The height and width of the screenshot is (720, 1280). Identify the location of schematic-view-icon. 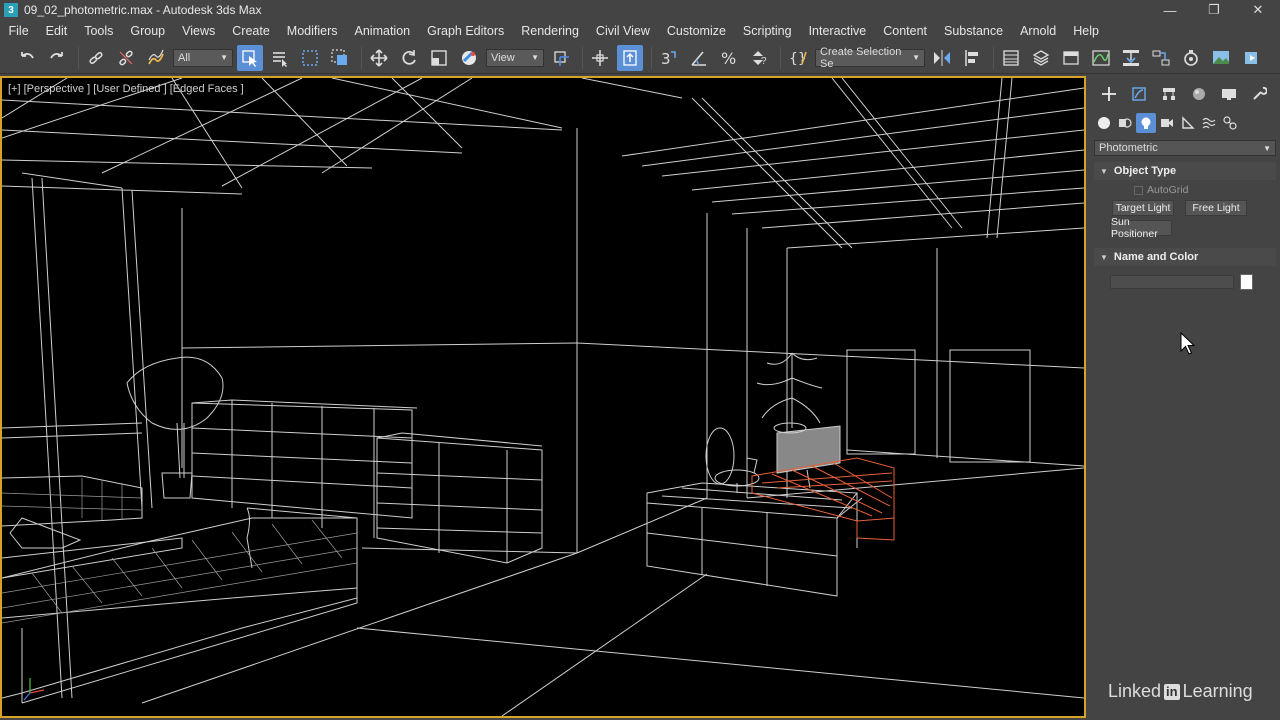
(1131, 58).